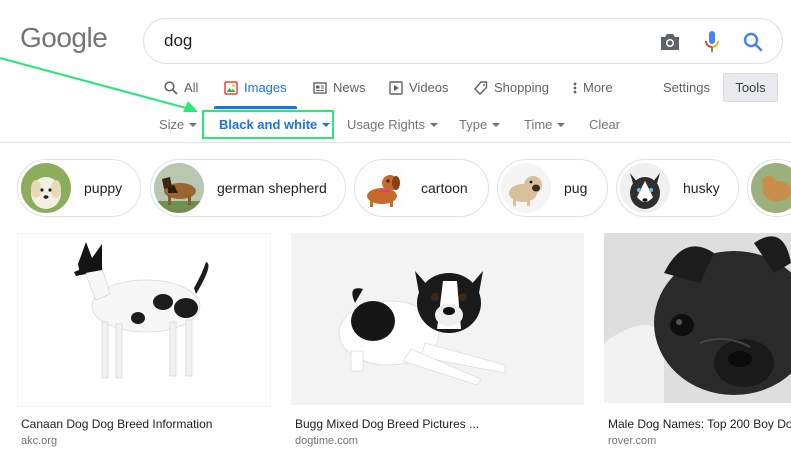  I want to click on tools-button: Tools, so click(750, 87).